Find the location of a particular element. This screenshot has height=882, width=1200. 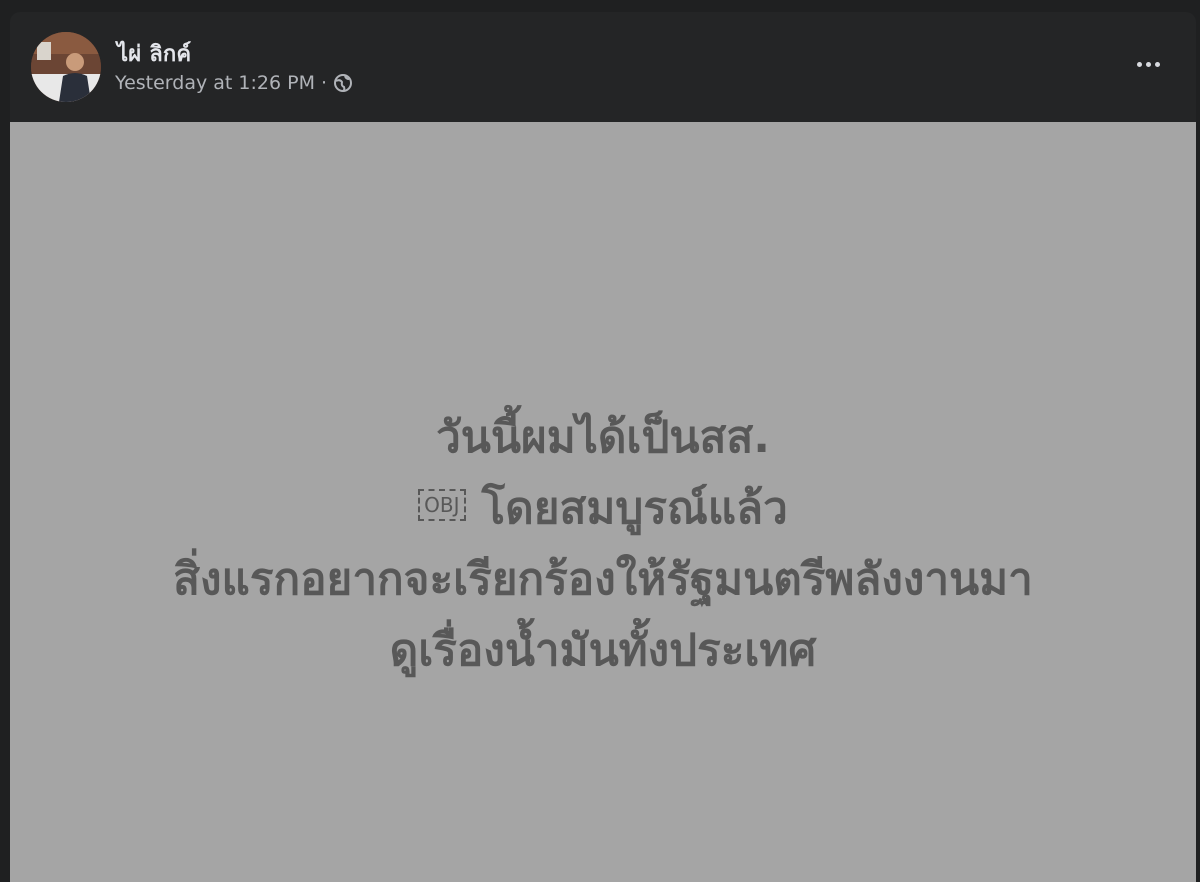

author-avatar is located at coordinates (66, 67).